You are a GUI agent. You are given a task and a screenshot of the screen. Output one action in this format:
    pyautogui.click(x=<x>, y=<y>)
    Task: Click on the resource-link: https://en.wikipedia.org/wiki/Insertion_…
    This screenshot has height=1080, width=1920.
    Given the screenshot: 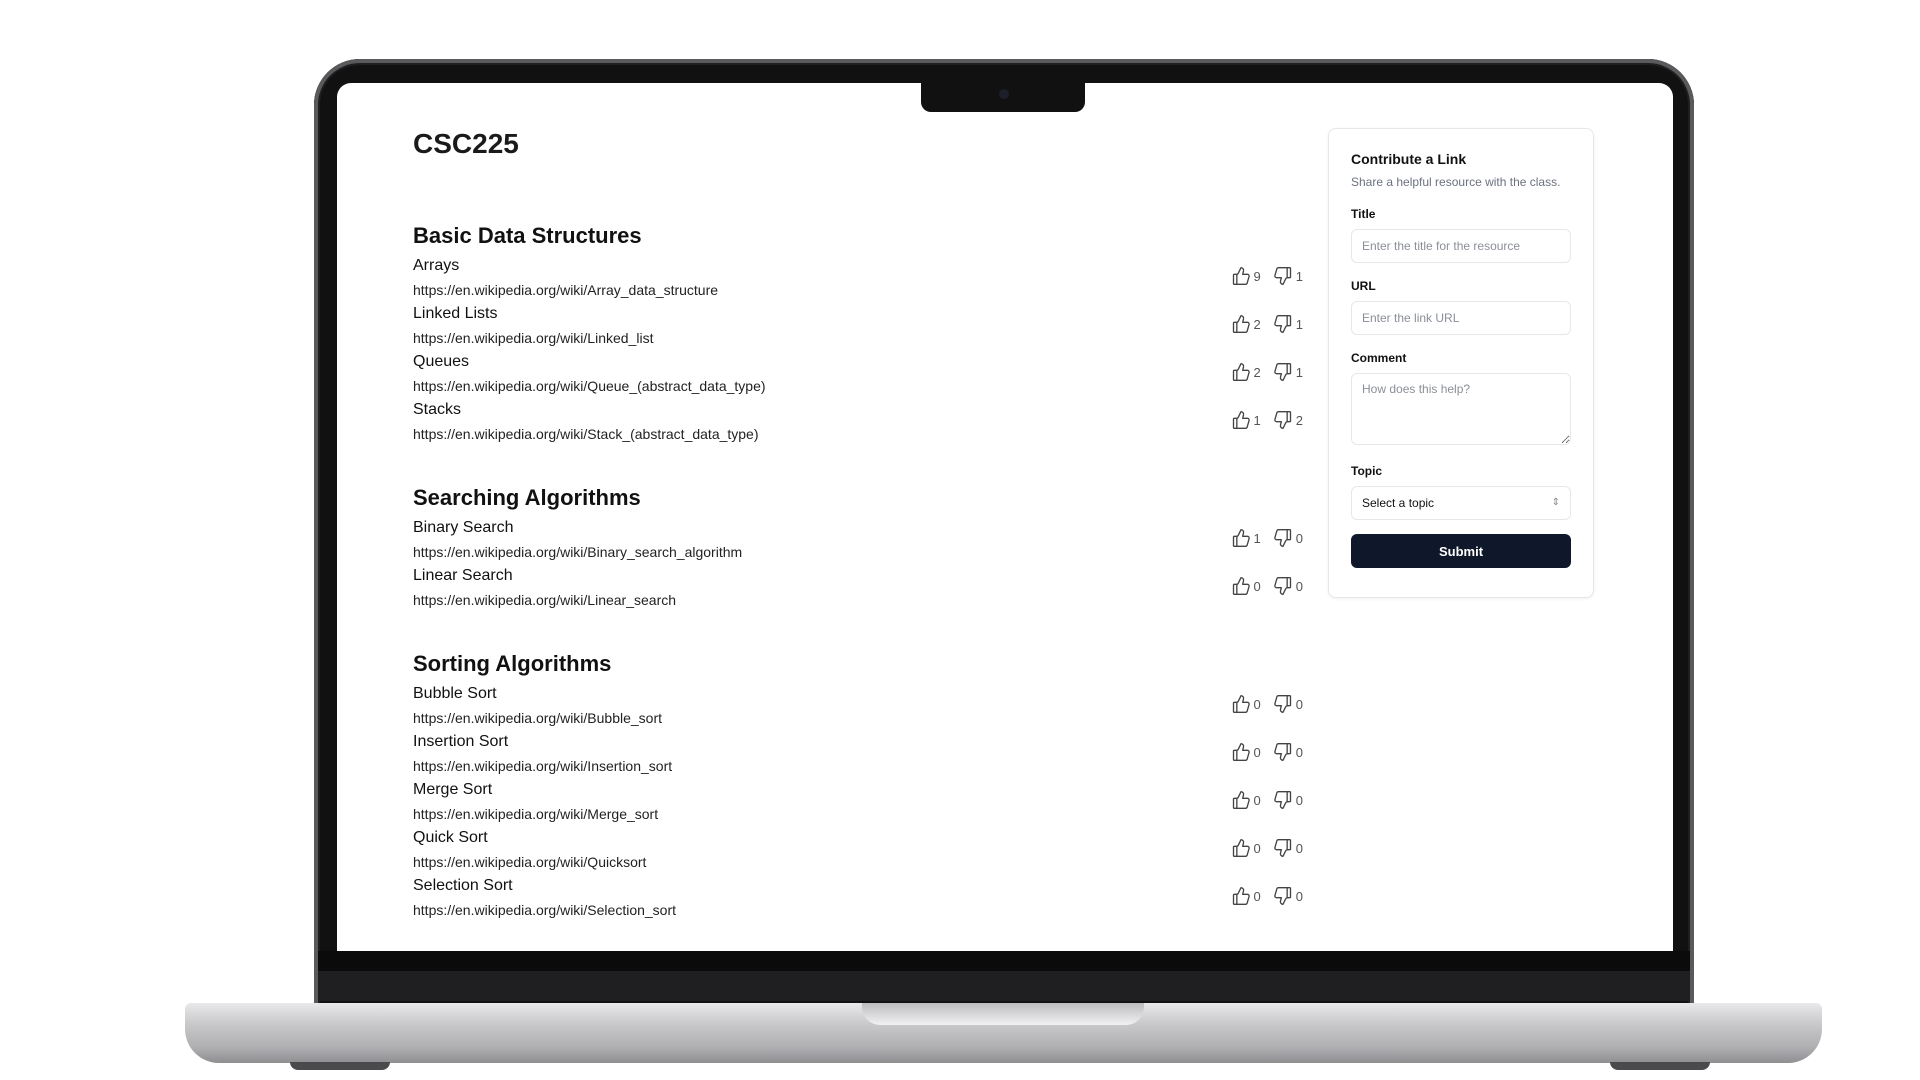 What is the action you would take?
    pyautogui.click(x=858, y=766)
    